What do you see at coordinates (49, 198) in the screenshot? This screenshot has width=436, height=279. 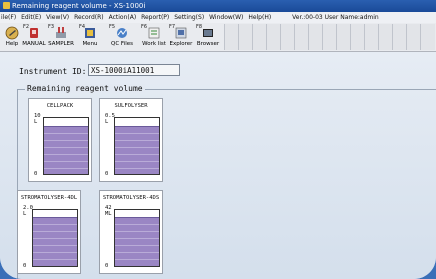 I see `reagent-name: STROMATOLYSER-4DL` at bounding box center [49, 198].